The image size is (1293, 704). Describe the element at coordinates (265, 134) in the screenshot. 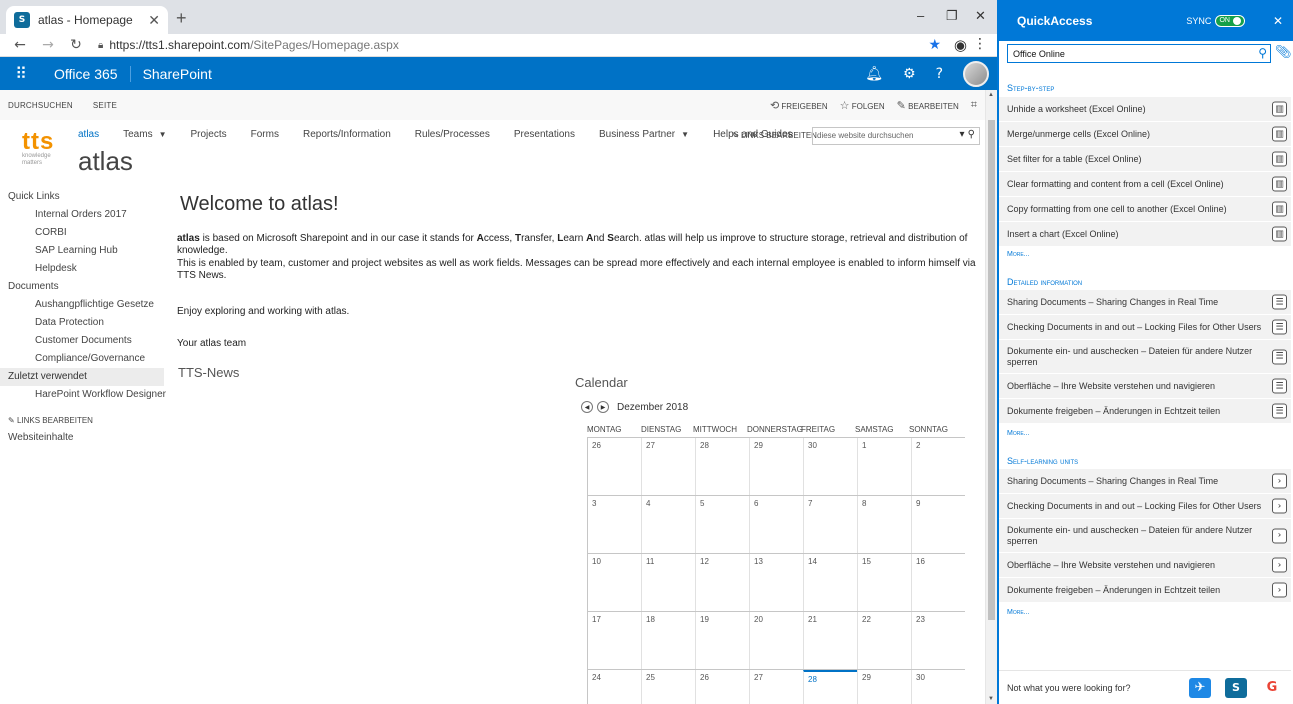

I see `nav-forms: Forms` at that location.